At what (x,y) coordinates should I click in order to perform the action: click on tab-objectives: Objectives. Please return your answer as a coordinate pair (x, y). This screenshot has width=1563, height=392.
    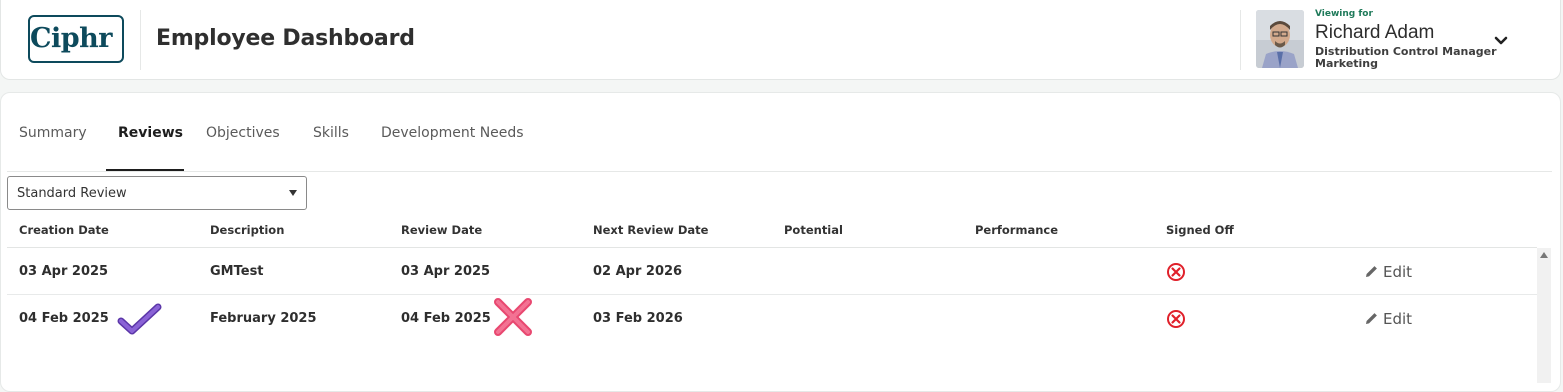
    Looking at the image, I should click on (243, 133).